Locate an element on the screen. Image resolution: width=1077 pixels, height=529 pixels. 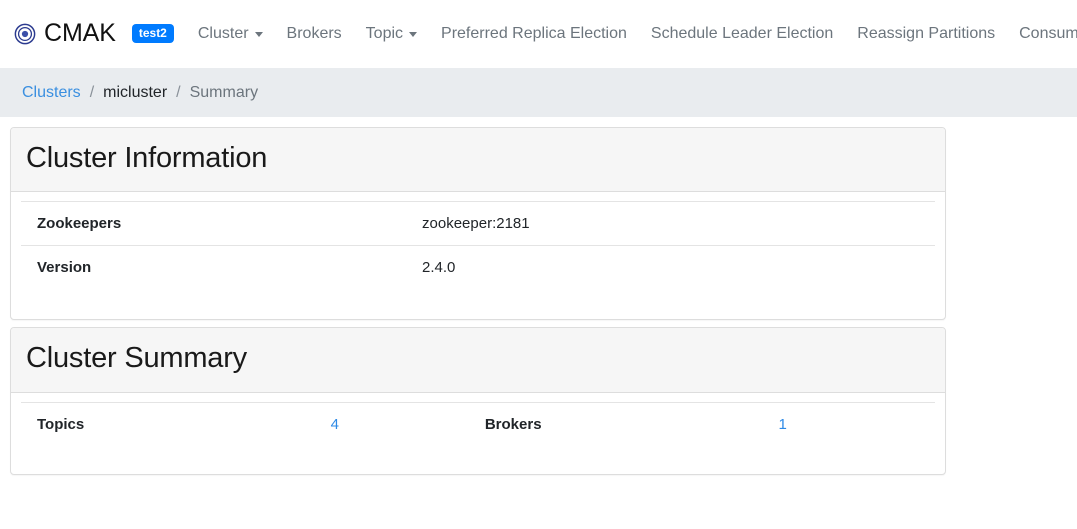
nav-item-reassign-partitions: Reassign Partitions is located at coordinates (926, 34).